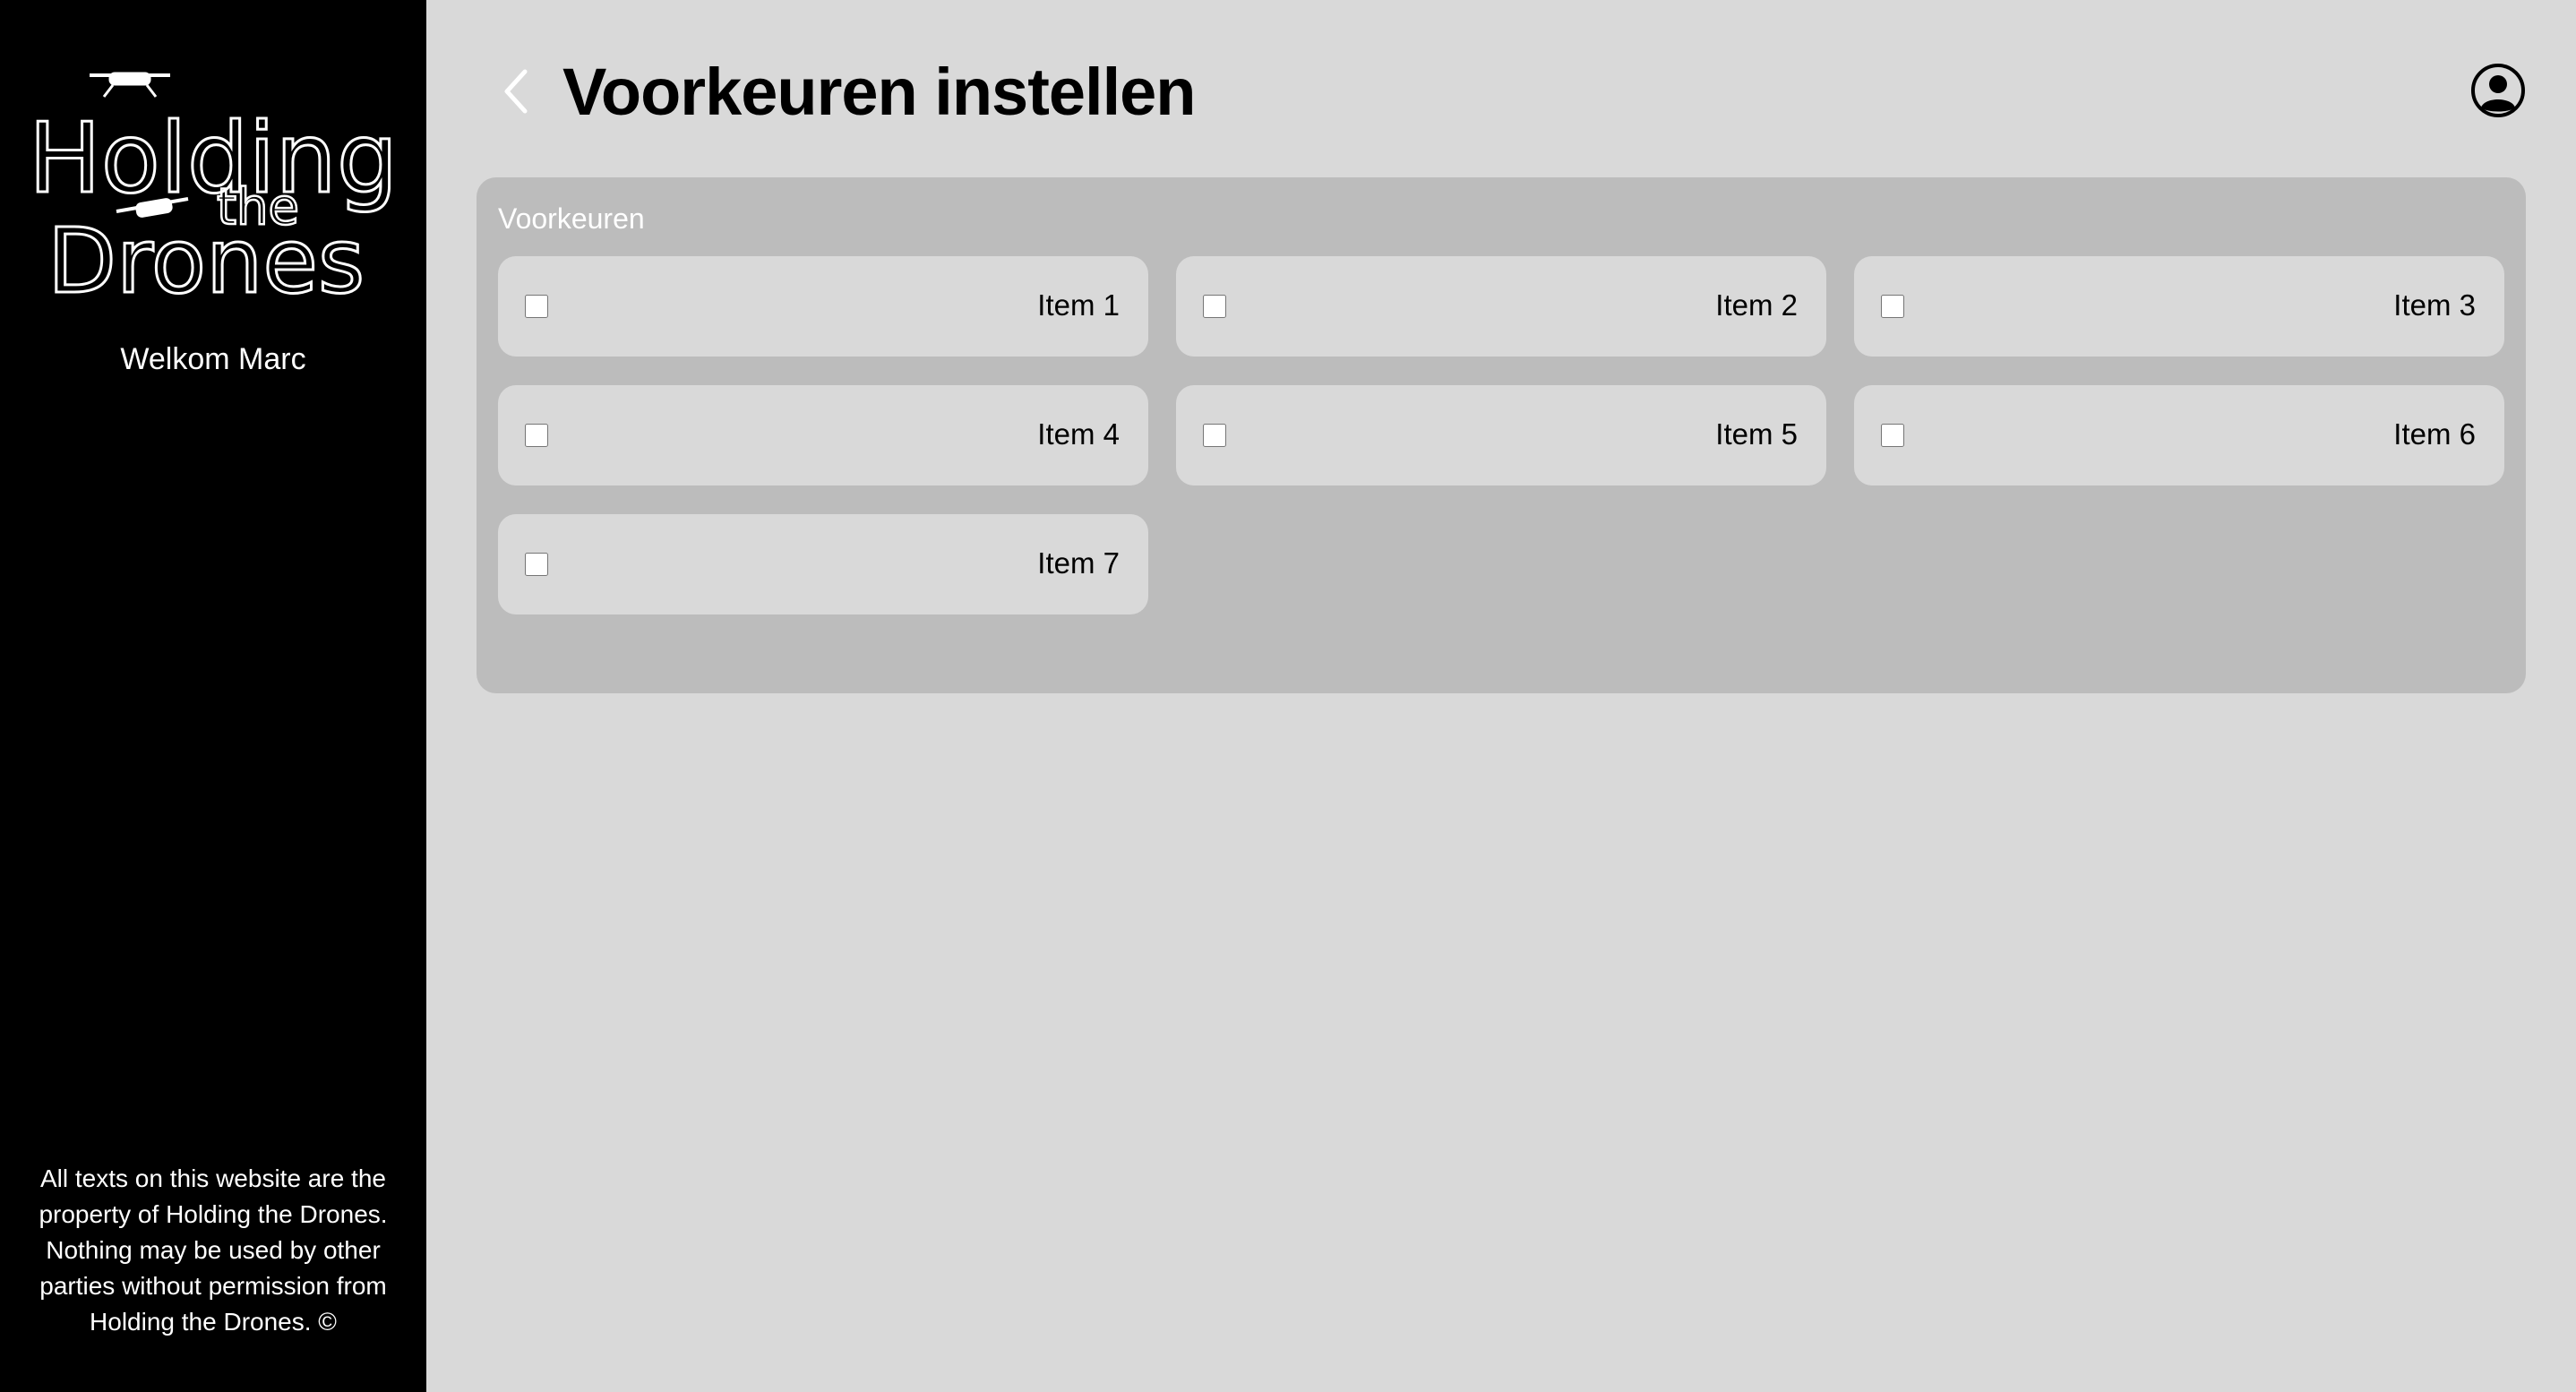 The width and height of the screenshot is (2576, 1392). What do you see at coordinates (571, 218) in the screenshot?
I see `preferences-section-title: Voorkeuren` at bounding box center [571, 218].